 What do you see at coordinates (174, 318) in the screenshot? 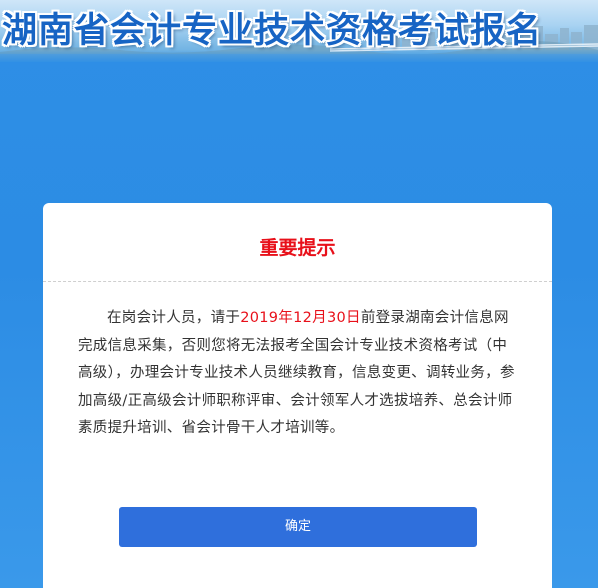
I see `notice-prefix: 在岗会计人员，请于` at bounding box center [174, 318].